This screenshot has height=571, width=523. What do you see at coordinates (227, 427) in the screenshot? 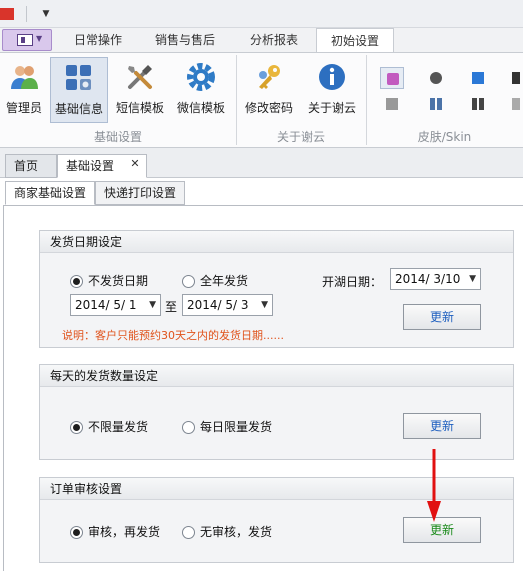
I see `radio-daily-limit-ship: 每日限量发货` at bounding box center [227, 427].